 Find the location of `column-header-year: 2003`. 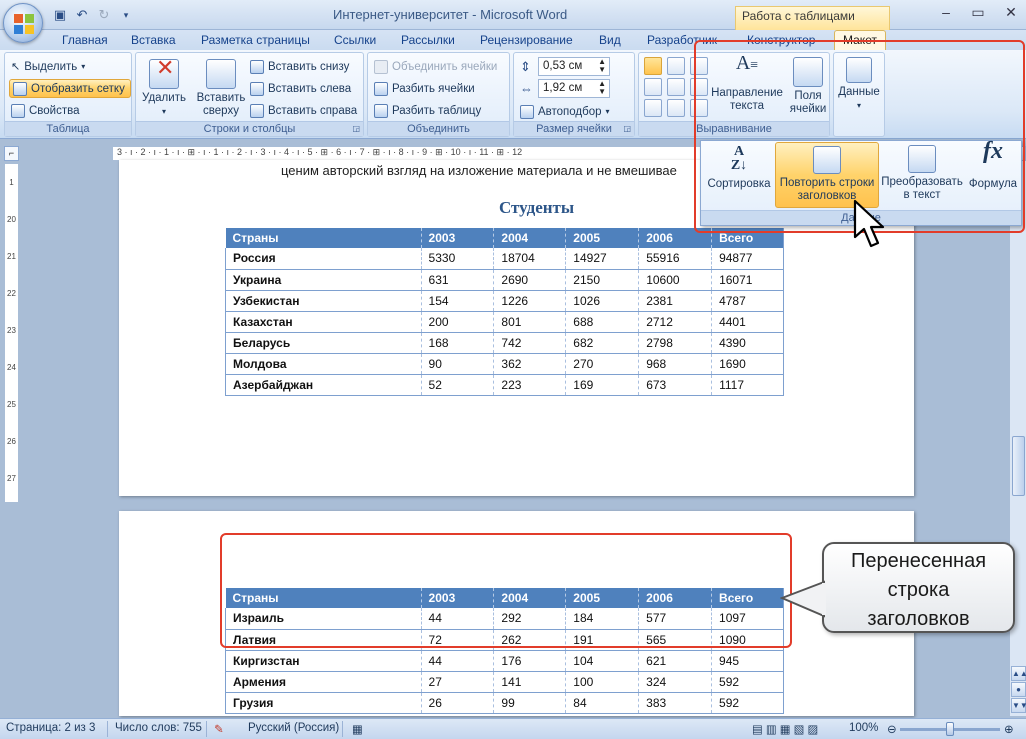

column-header-year: 2003 is located at coordinates (458, 238).